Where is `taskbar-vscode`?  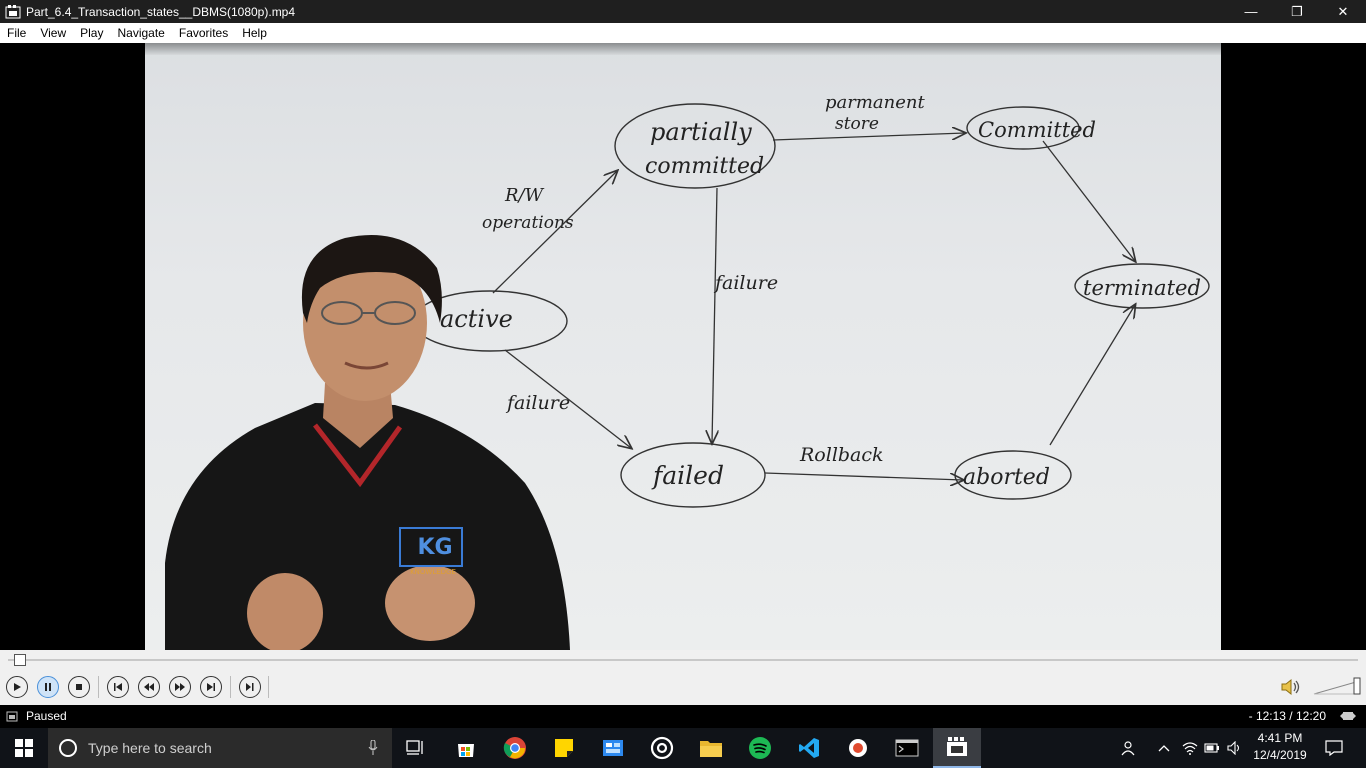 taskbar-vscode is located at coordinates (809, 748).